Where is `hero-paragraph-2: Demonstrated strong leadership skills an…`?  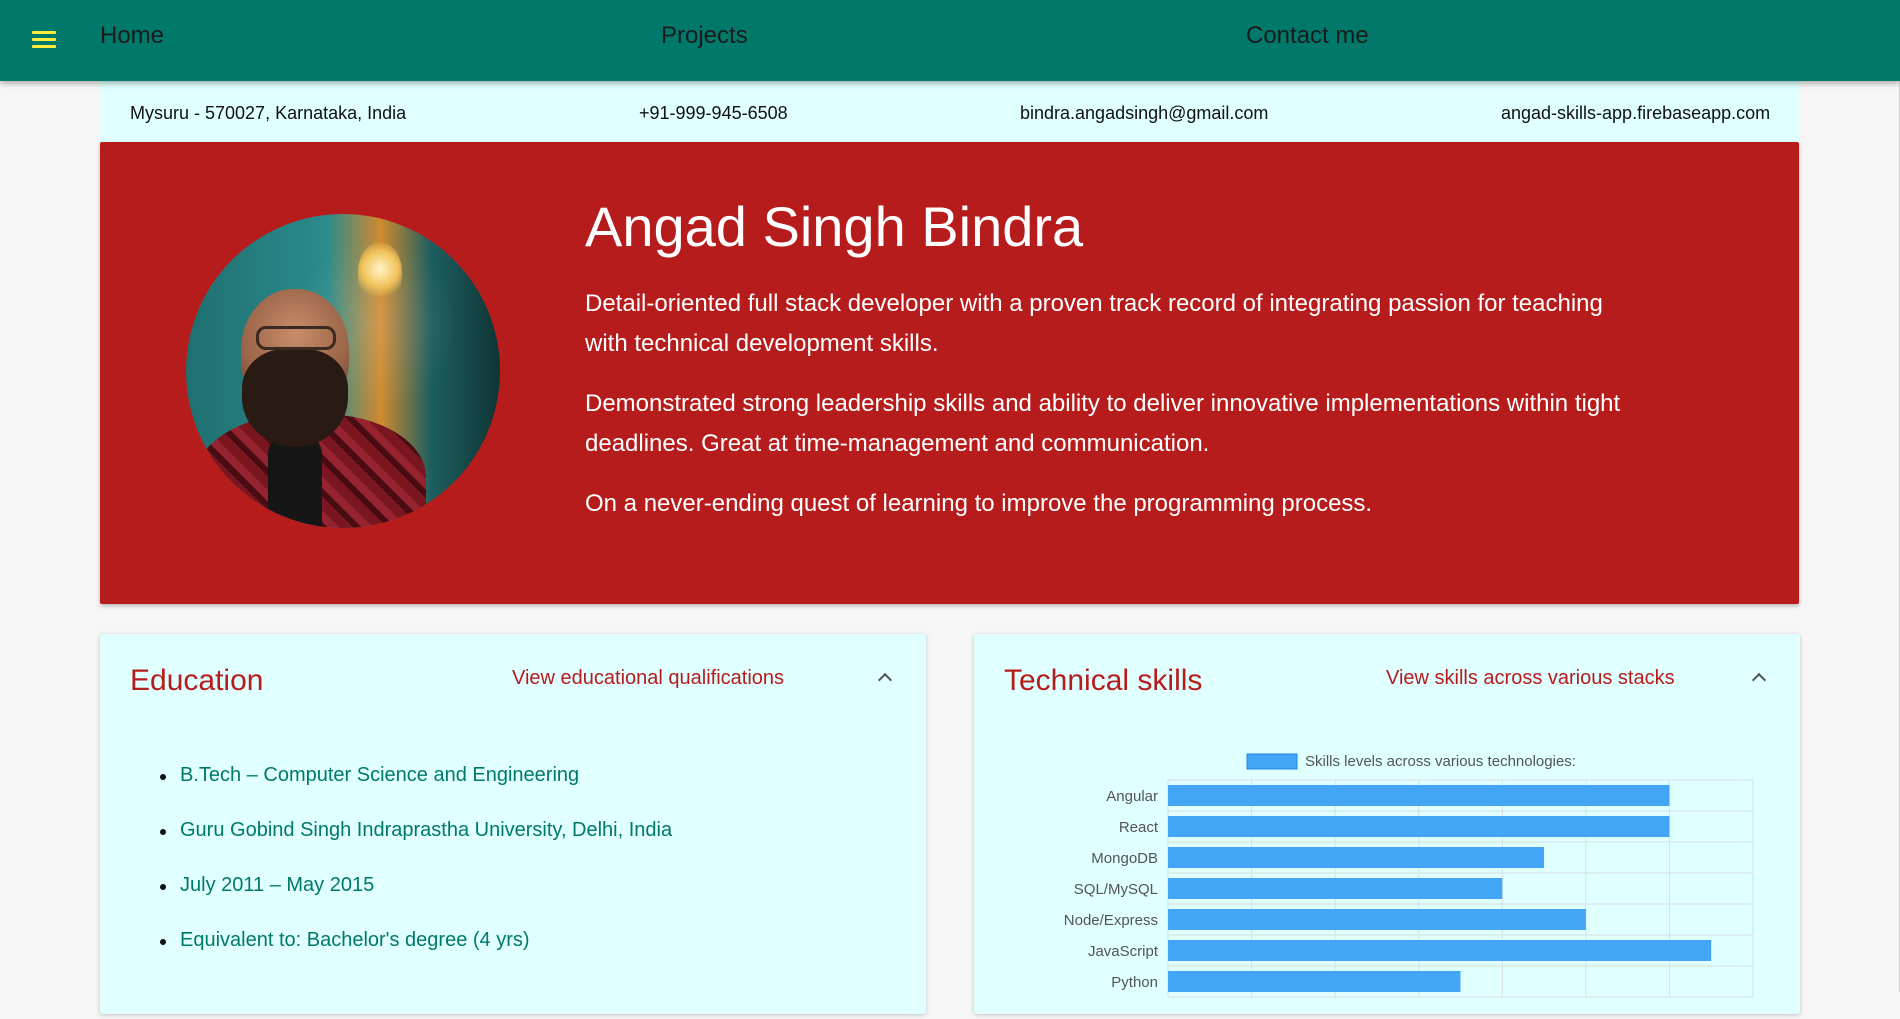 hero-paragraph-2: Demonstrated strong leadership skills an… is located at coordinates (1103, 423).